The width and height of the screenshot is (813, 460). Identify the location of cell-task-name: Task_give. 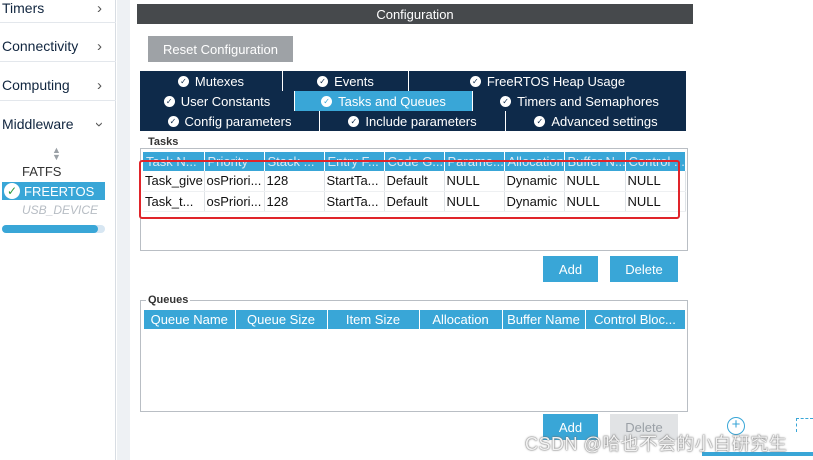
(174, 181).